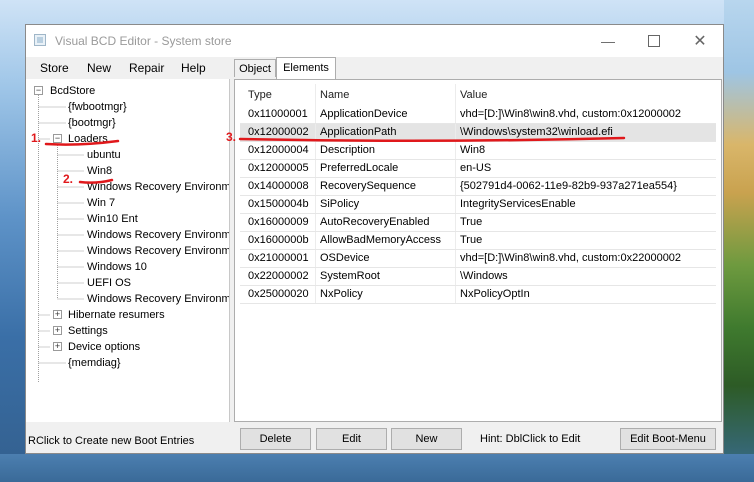  What do you see at coordinates (374, 41) in the screenshot?
I see `title-bar: Visual BCD Editor - System store — ✕` at bounding box center [374, 41].